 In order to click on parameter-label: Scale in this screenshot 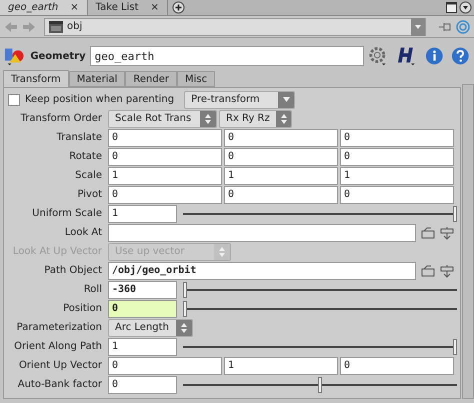, I will do `click(88, 176)`.